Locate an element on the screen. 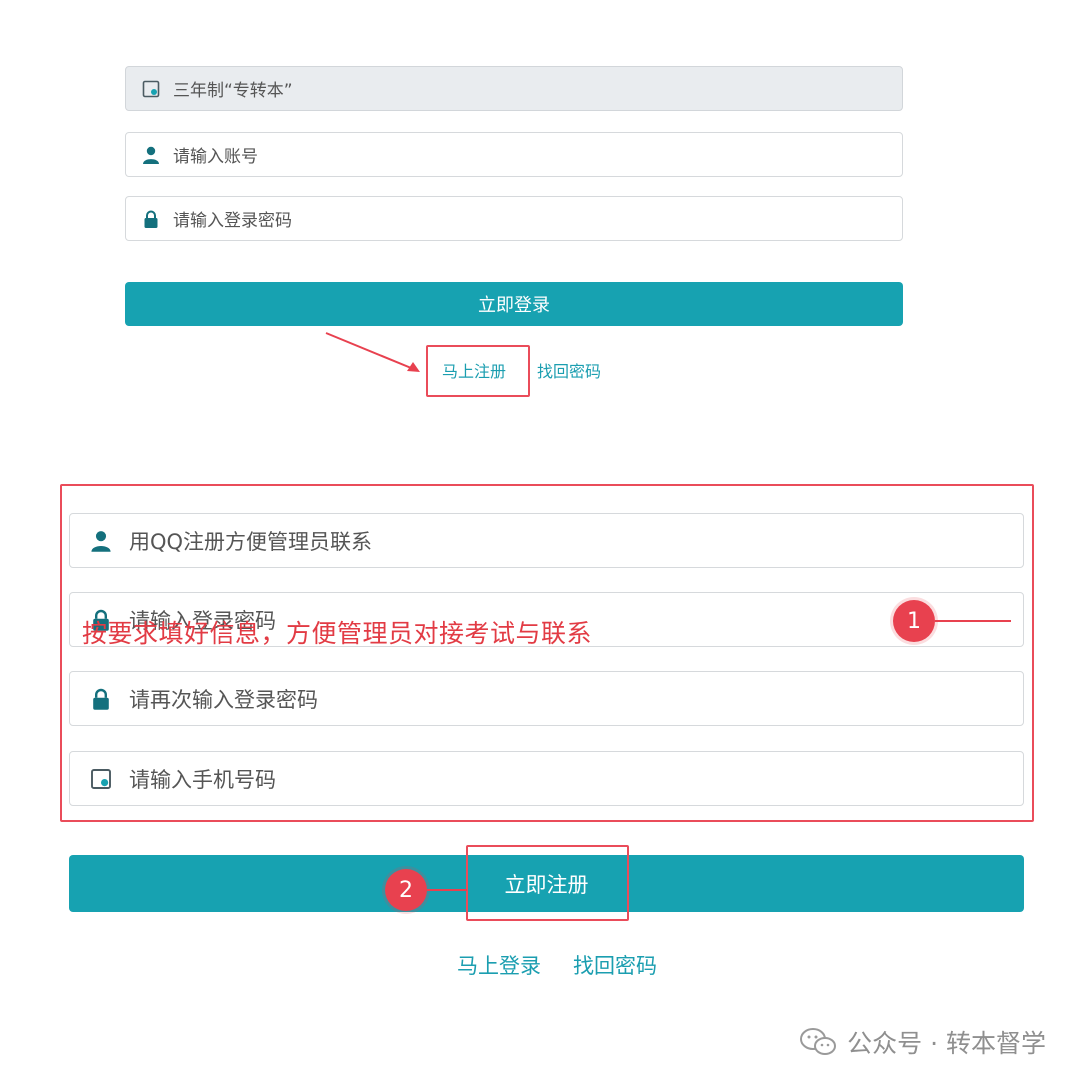 This screenshot has height=1080, width=1080. confirm-password-input: 请再次输入登录密码 is located at coordinates (546, 698).